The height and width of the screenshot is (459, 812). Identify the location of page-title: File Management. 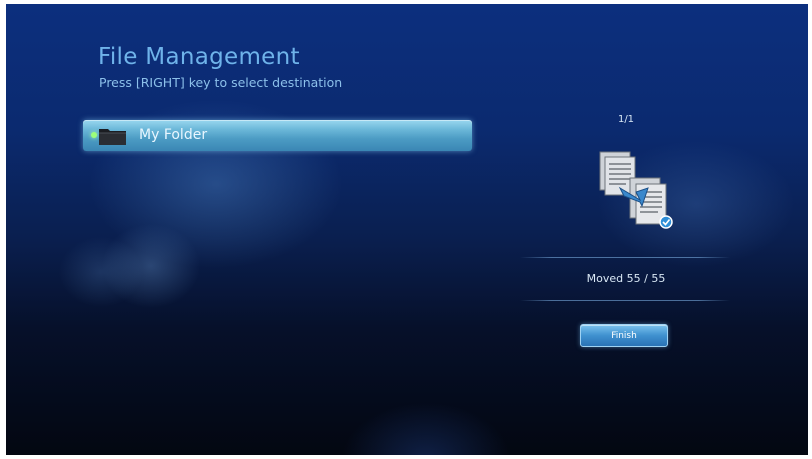
(199, 57).